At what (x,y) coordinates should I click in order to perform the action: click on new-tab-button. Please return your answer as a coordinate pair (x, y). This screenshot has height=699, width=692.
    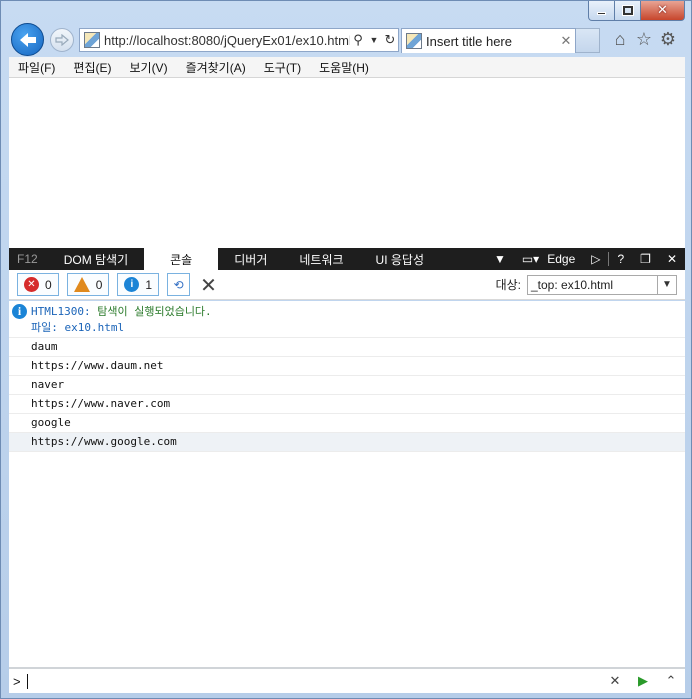
    Looking at the image, I should click on (588, 40).